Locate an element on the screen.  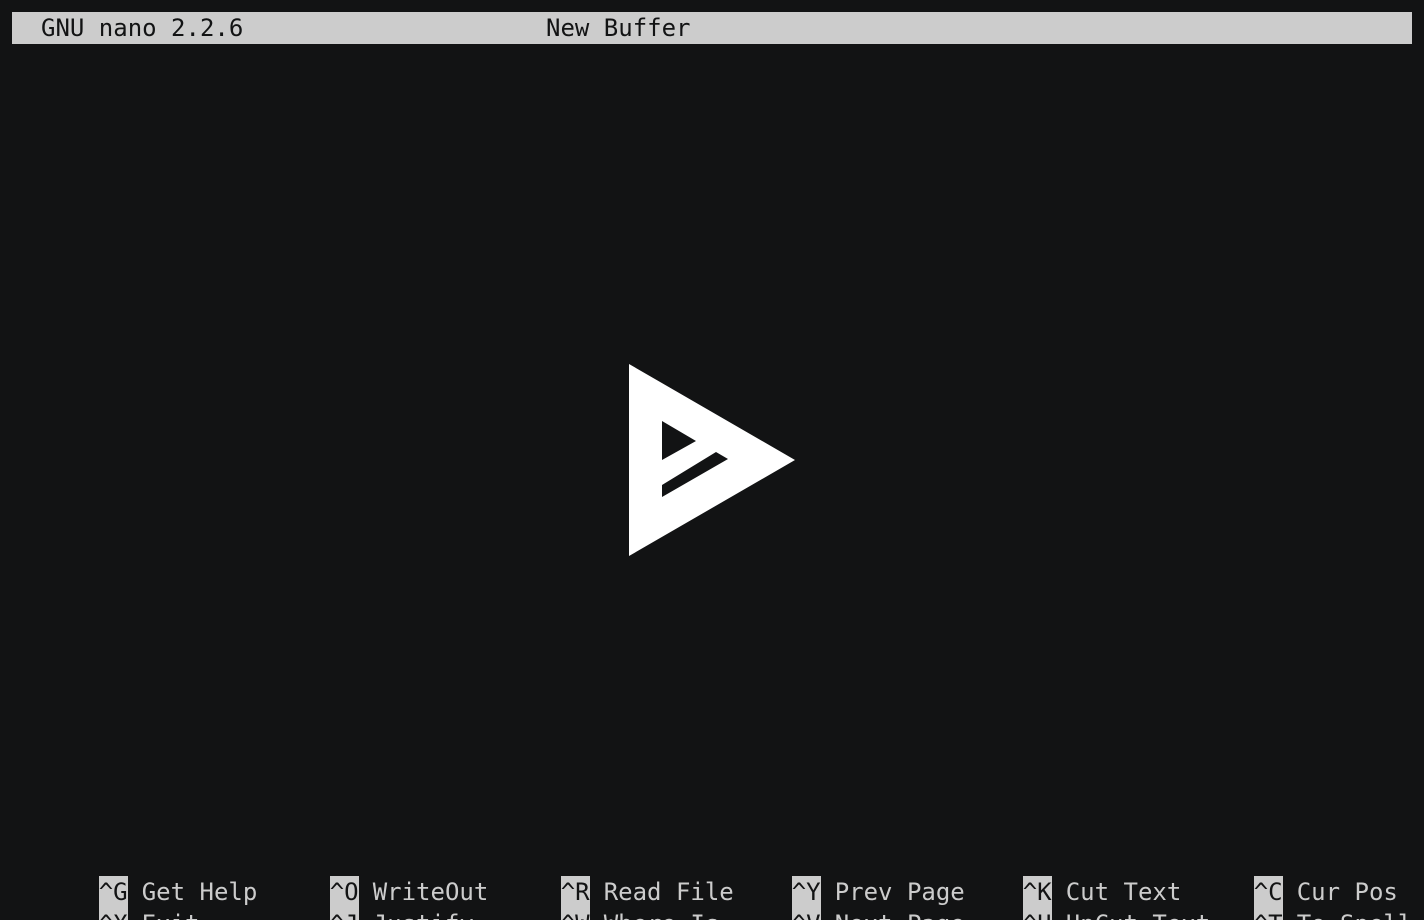
shortcut-label: Justify is located at coordinates (423, 914).